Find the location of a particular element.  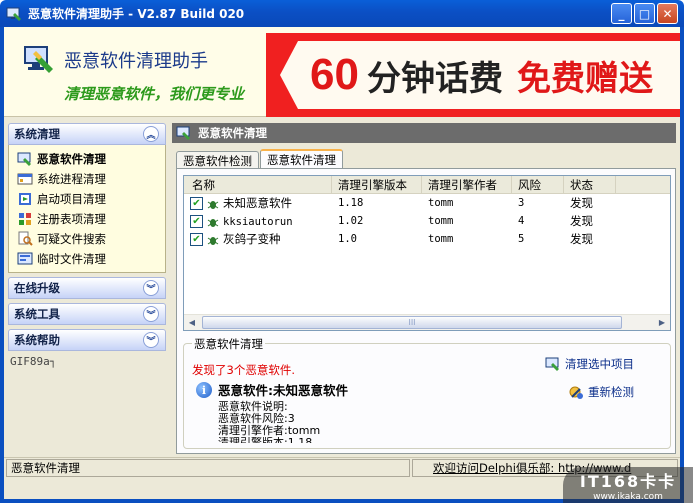

info-icon: i is located at coordinates (204, 390).